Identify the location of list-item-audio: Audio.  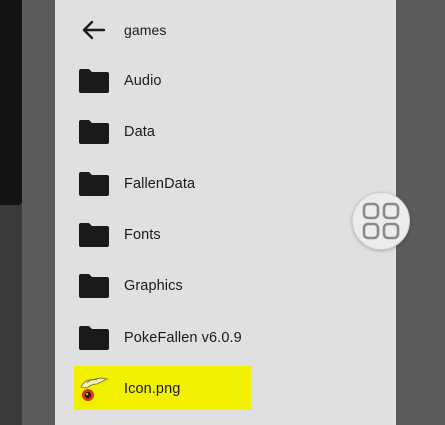
(225, 81).